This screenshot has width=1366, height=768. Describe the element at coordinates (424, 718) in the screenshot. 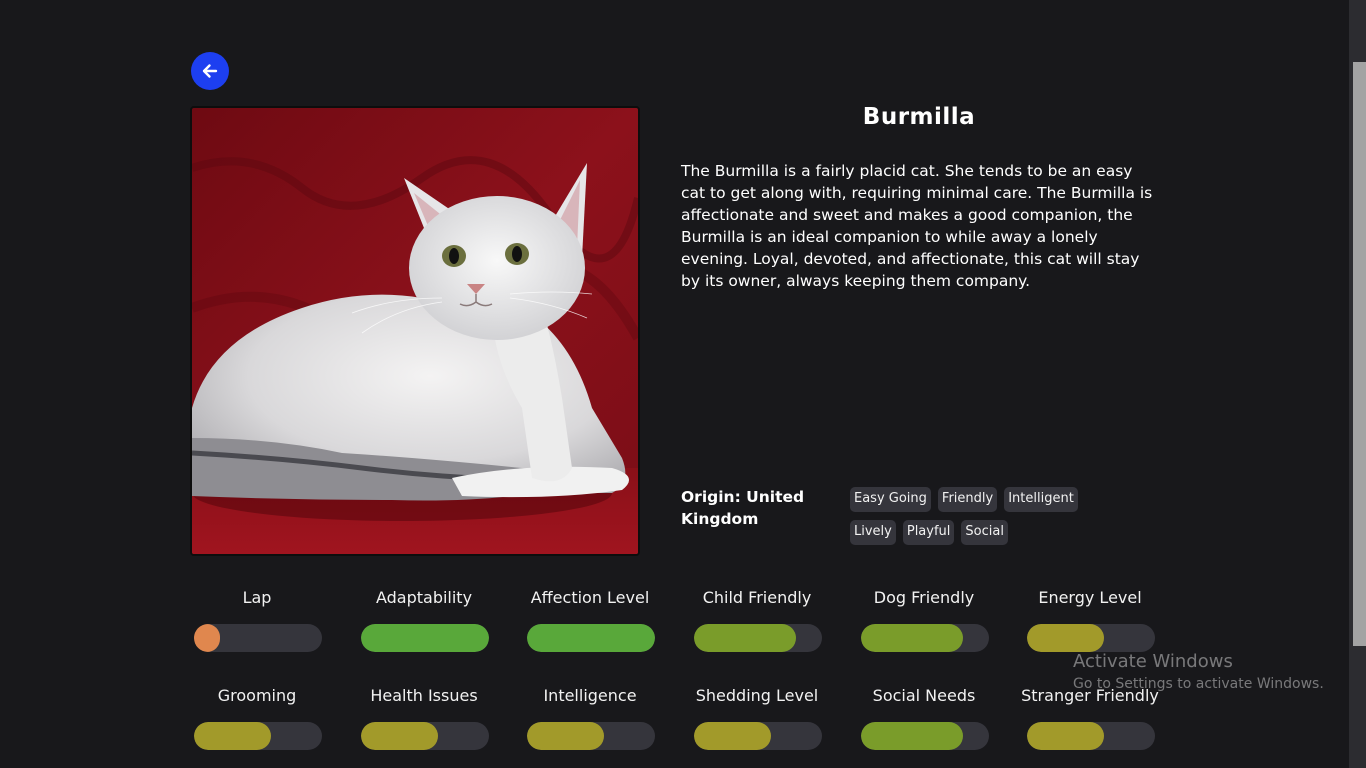

I see `stat-health-issues: Health Issues` at that location.